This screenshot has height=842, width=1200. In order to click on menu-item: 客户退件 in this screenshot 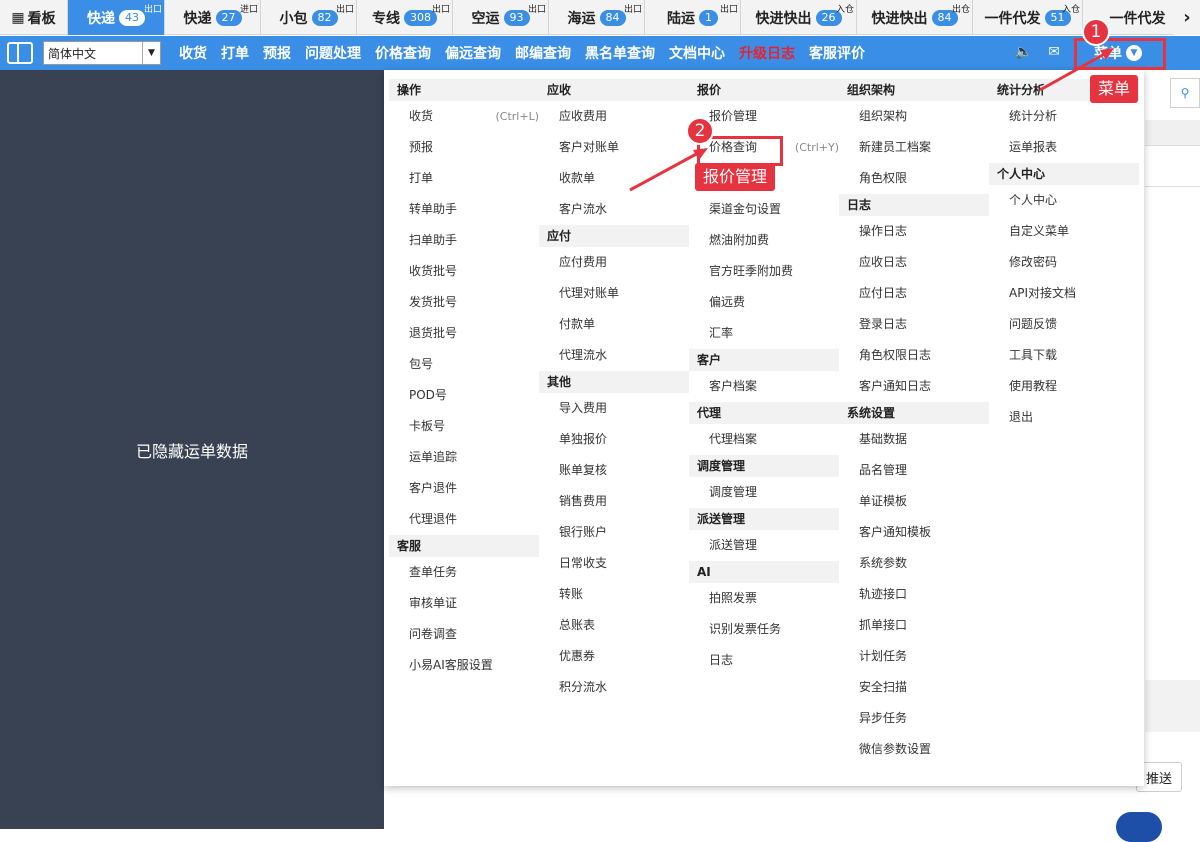, I will do `click(464, 488)`.